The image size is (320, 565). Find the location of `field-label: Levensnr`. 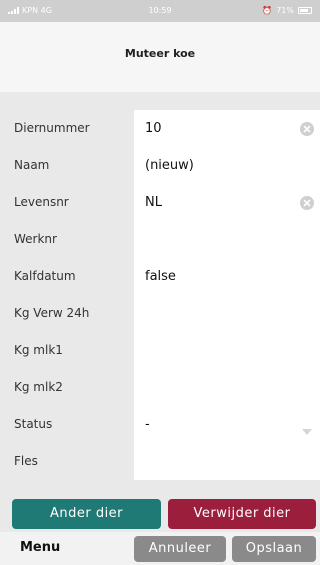

field-label: Levensnr is located at coordinates (41, 202).